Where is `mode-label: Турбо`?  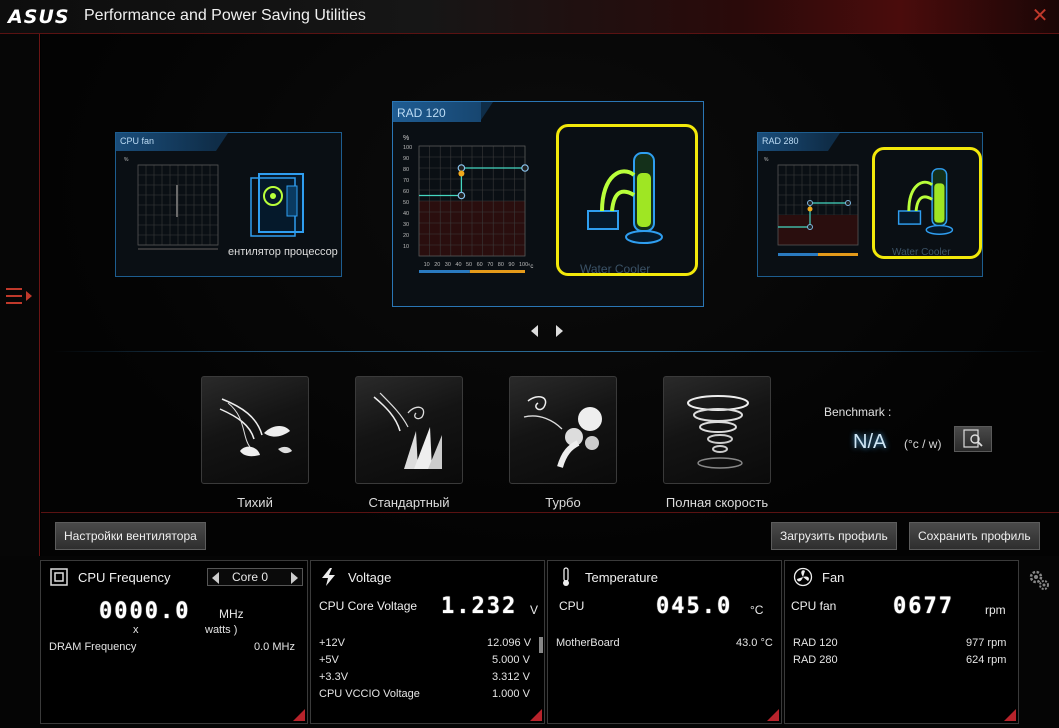 mode-label: Турбо is located at coordinates (563, 502).